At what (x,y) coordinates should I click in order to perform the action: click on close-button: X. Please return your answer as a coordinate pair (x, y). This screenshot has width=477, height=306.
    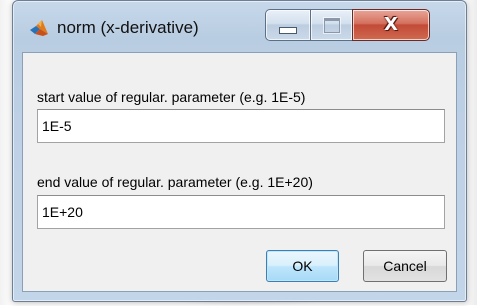
    Looking at the image, I should click on (391, 25).